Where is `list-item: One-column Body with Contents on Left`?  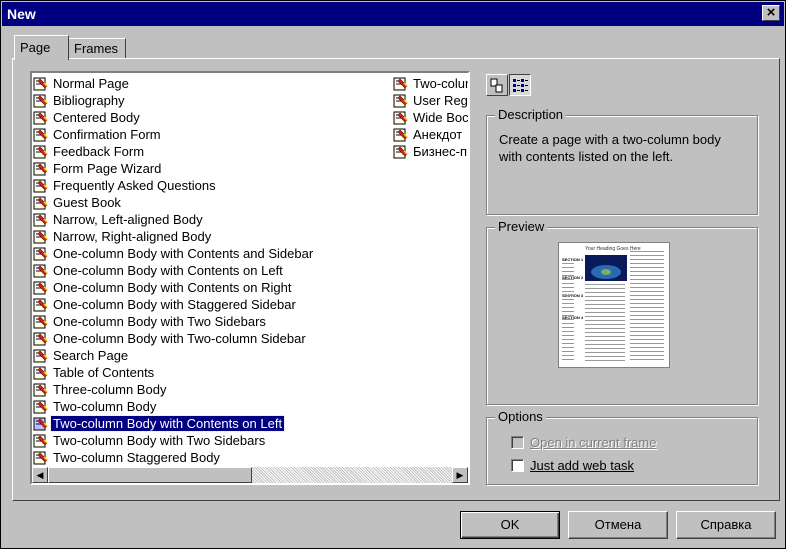 list-item: One-column Body with Contents on Left is located at coordinates (173, 270).